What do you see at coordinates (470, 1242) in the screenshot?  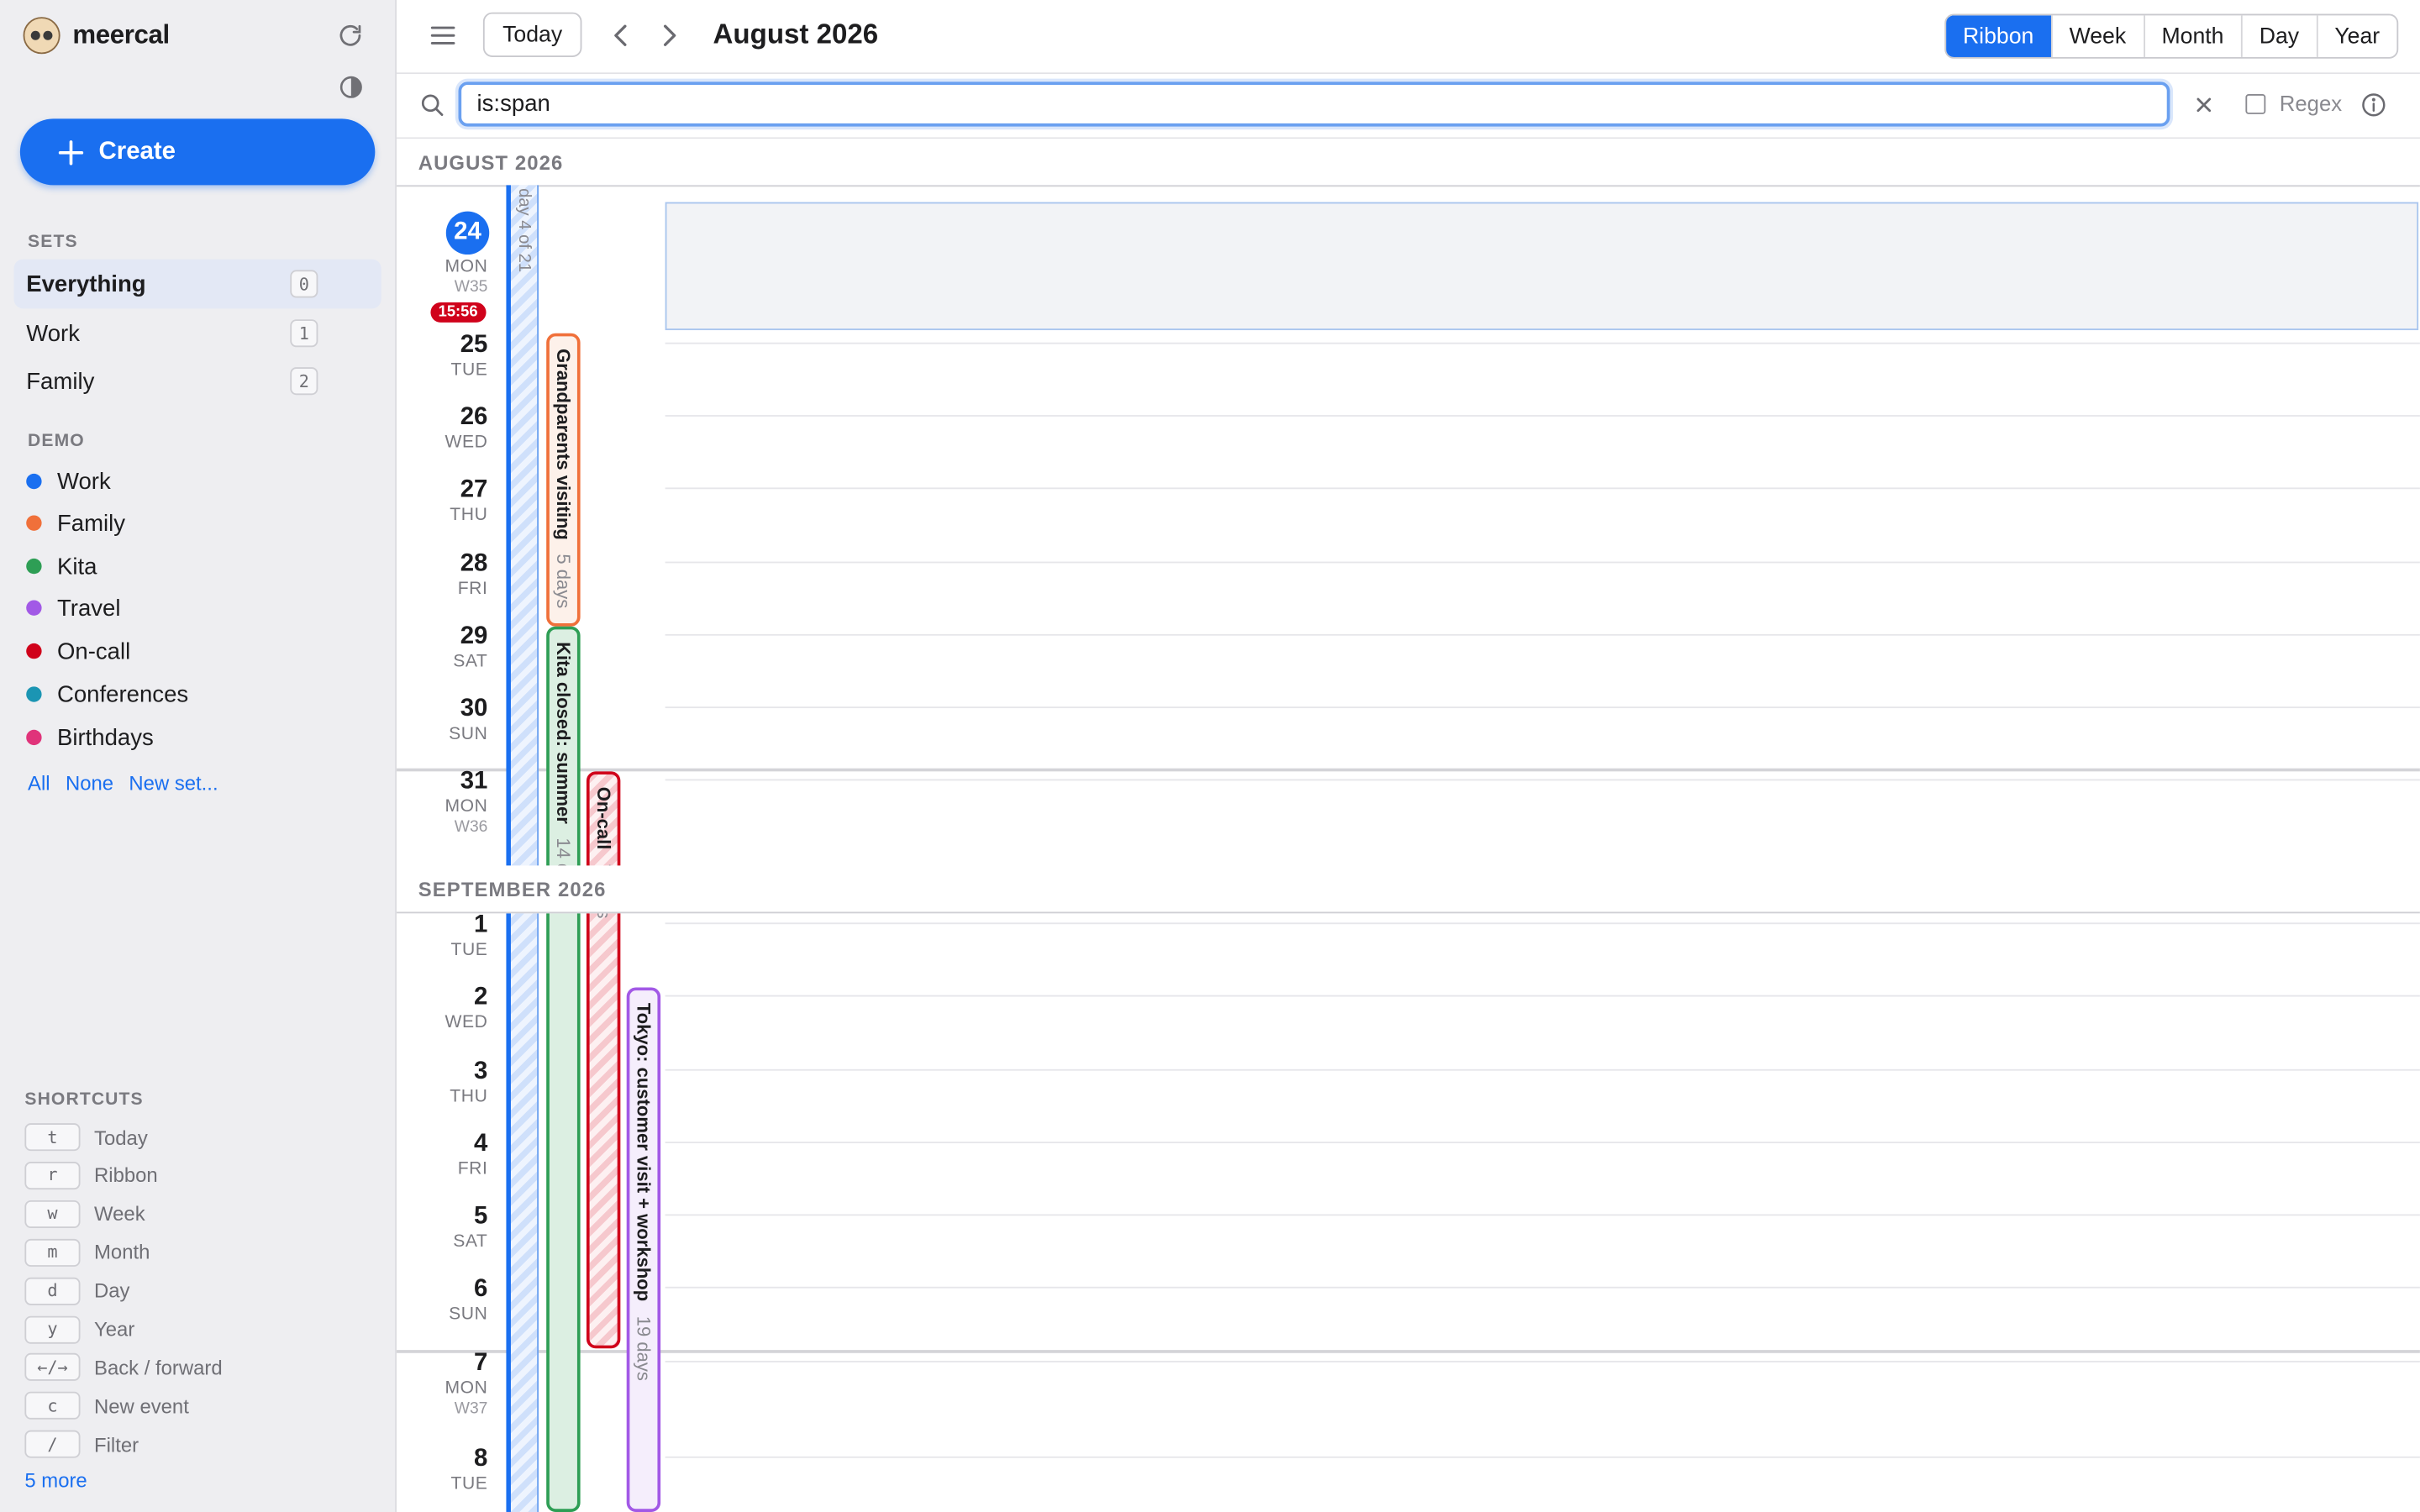 I see `day-of-week: SAT` at bounding box center [470, 1242].